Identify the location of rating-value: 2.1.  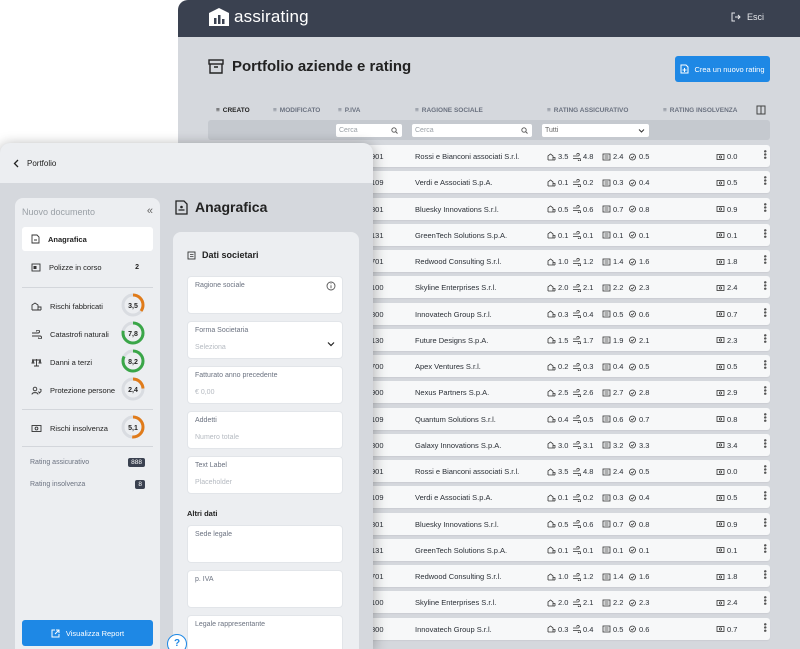
(588, 603).